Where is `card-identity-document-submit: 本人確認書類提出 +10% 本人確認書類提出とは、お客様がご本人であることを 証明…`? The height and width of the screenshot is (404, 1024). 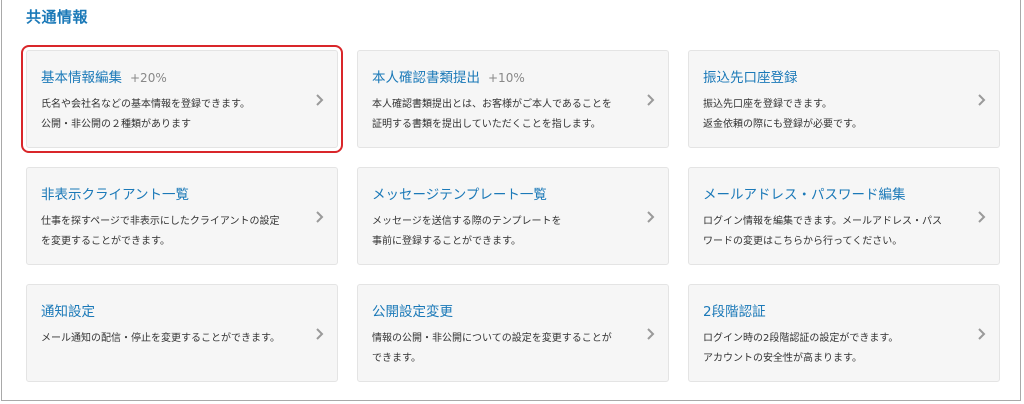 card-identity-document-submit: 本人確認書類提出 +10% 本人確認書類提出とは、お客様がご本人であることを 証明… is located at coordinates (513, 99).